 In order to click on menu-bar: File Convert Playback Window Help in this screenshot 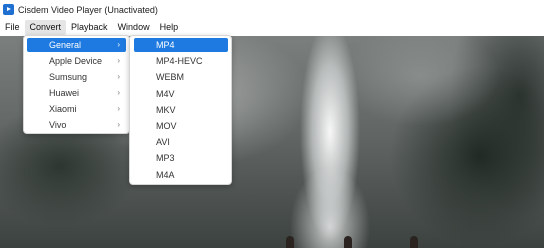, I will do `click(272, 27)`.